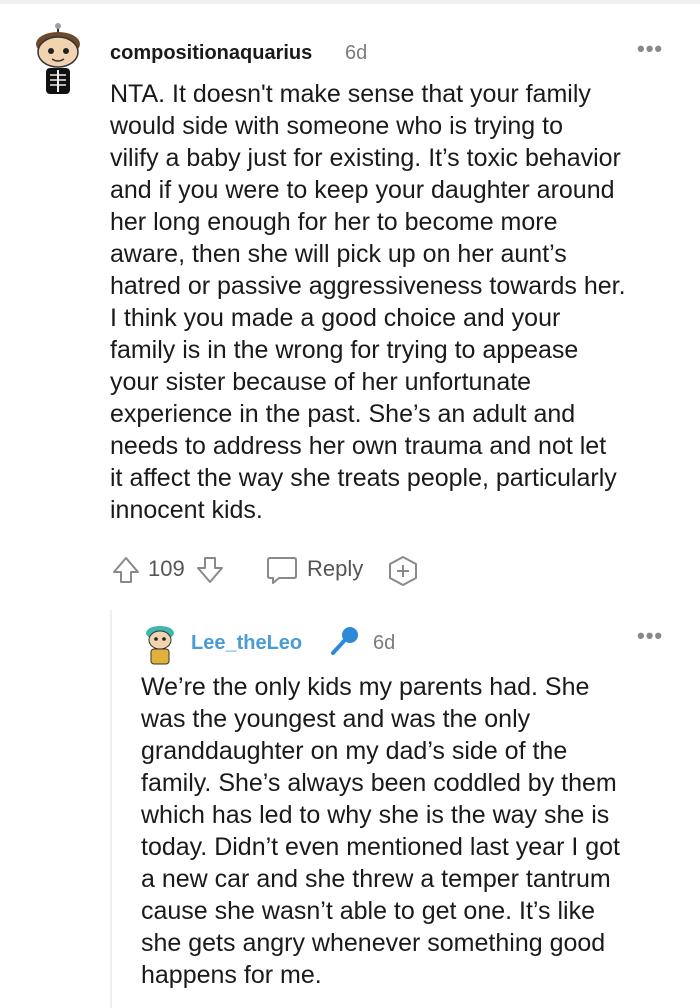 The image size is (700, 1008). Describe the element at coordinates (246, 643) in the screenshot. I see `comment-author: Lee_theLeo` at that location.